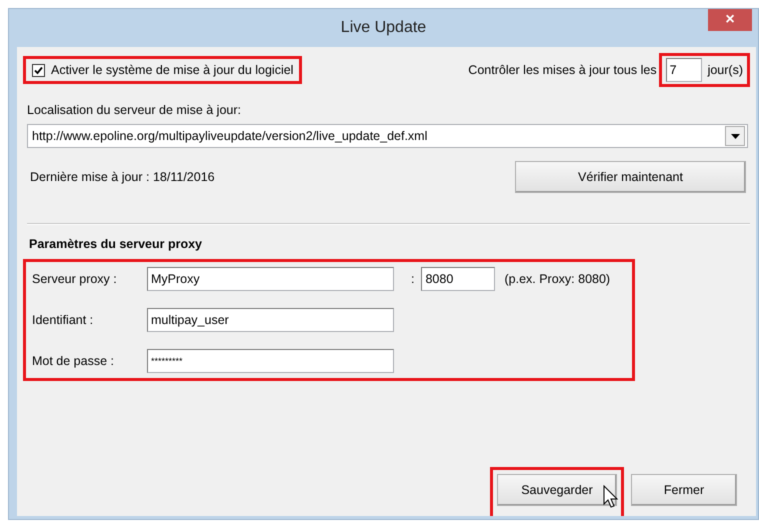 This screenshot has height=522, width=759. I want to click on password-field: *********, so click(270, 361).